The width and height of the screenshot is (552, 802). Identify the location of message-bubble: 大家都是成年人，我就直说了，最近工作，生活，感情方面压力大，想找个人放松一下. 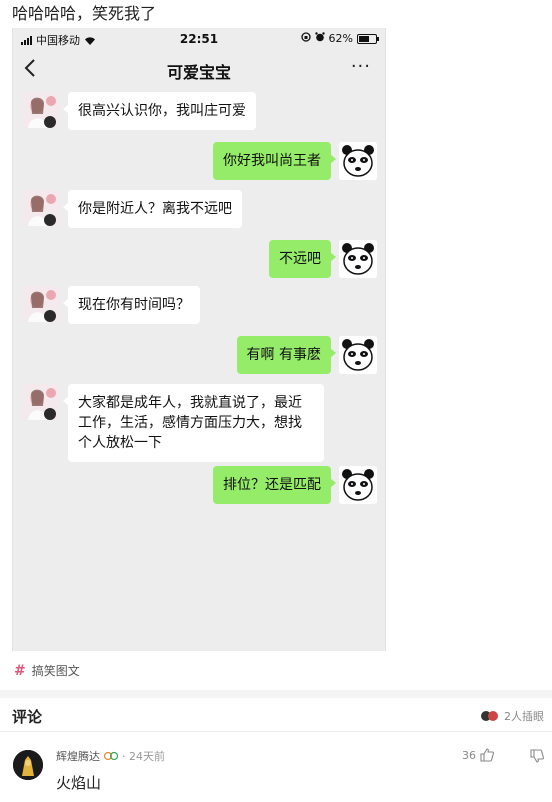
(193, 423).